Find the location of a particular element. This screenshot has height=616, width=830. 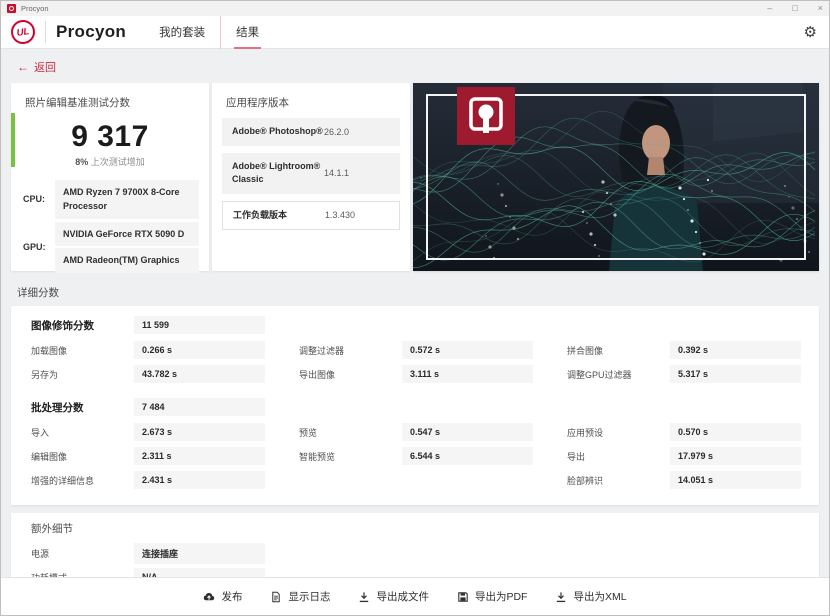

metric-label: 加载图像 is located at coordinates (49, 350).